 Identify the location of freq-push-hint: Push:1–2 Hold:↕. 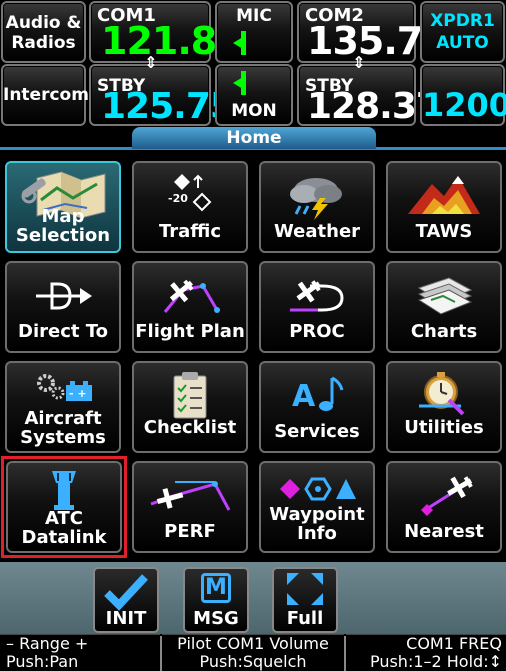
(435, 661).